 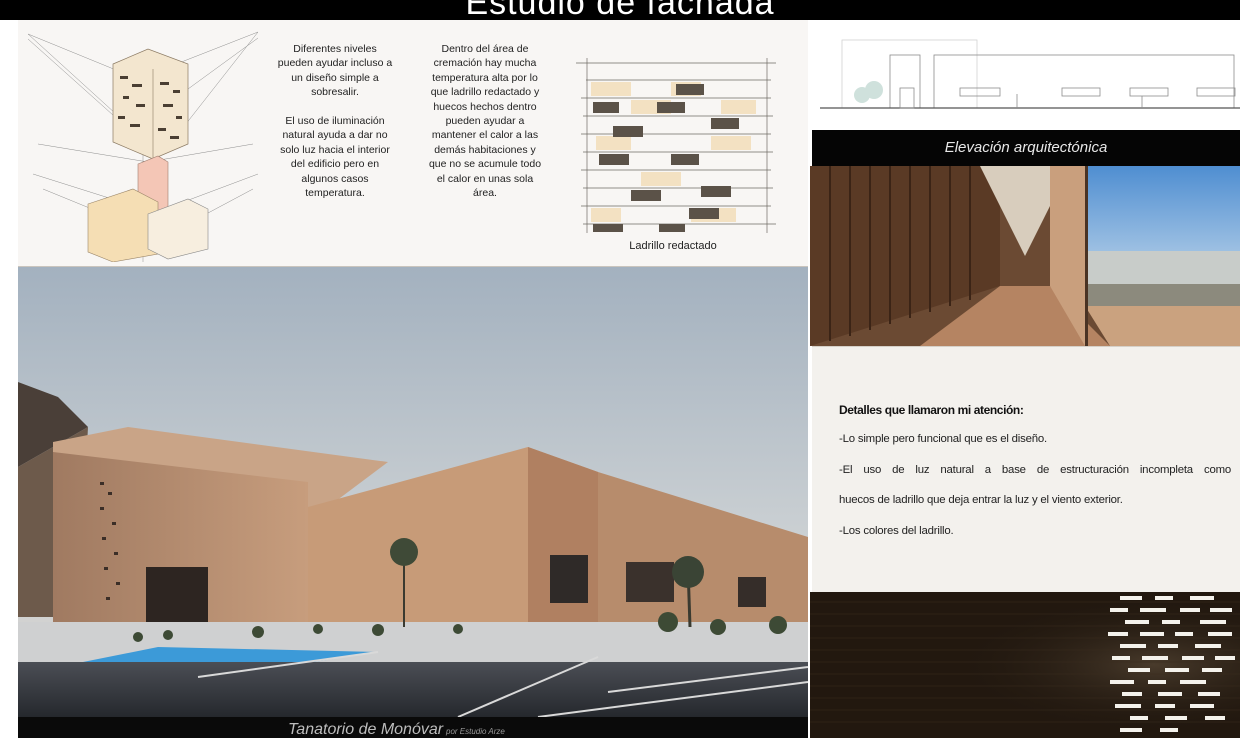 I want to click on details-title: Detalles que llamaron mi atención:, so click(x=931, y=410).